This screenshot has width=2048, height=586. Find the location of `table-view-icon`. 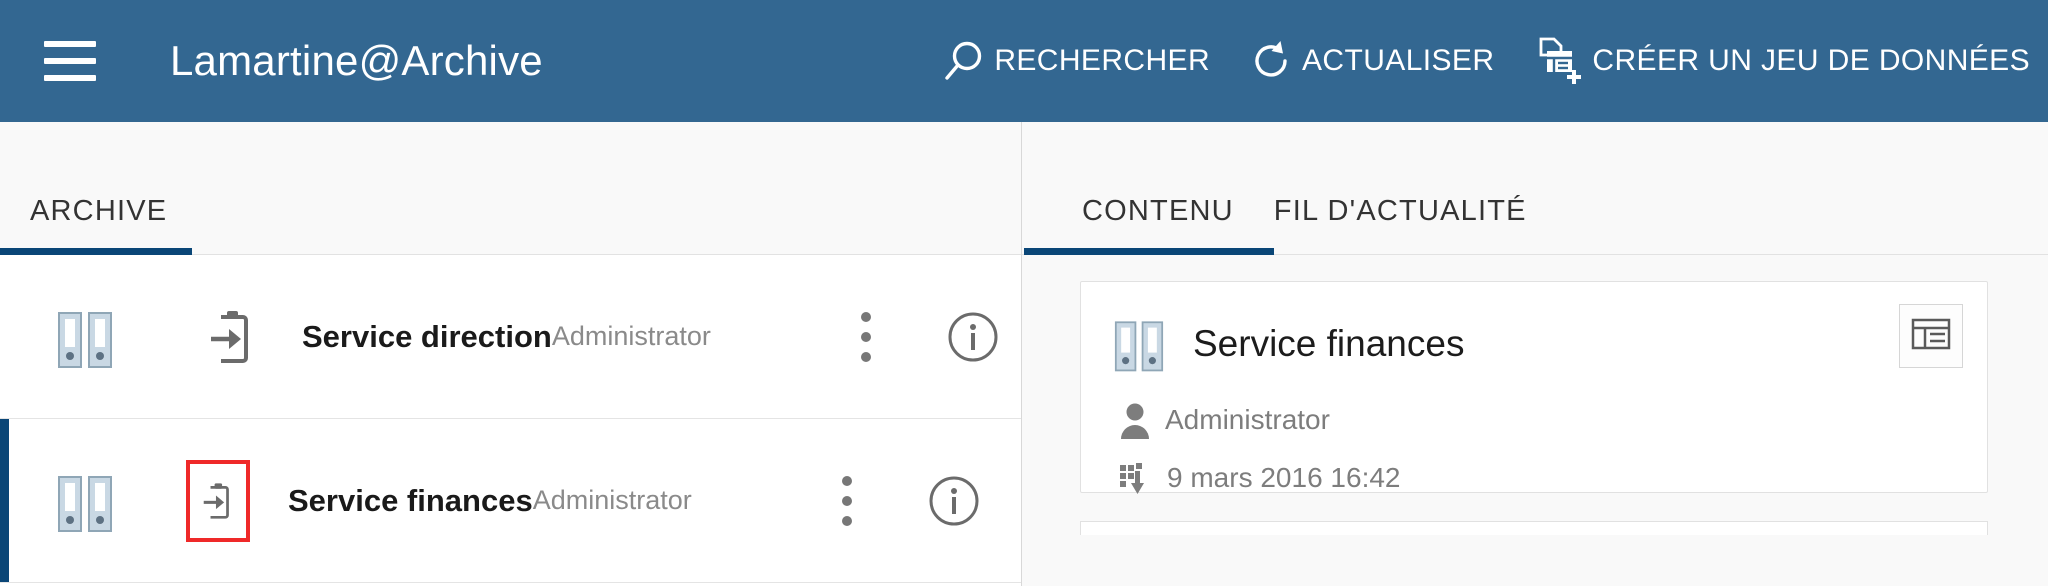

table-view-icon is located at coordinates (1931, 336).